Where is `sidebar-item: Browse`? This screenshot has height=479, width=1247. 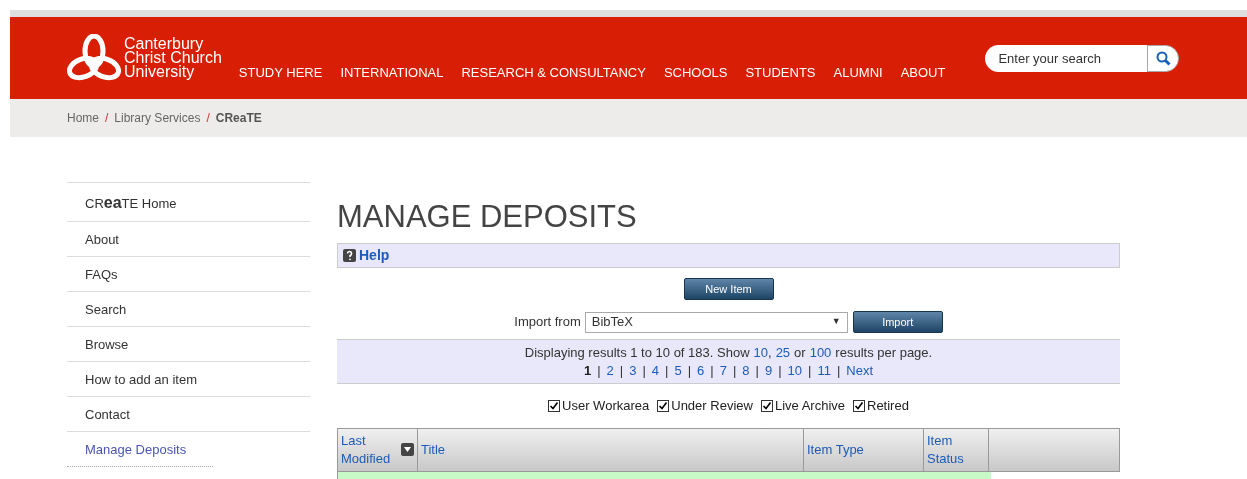 sidebar-item: Browse is located at coordinates (188, 344).